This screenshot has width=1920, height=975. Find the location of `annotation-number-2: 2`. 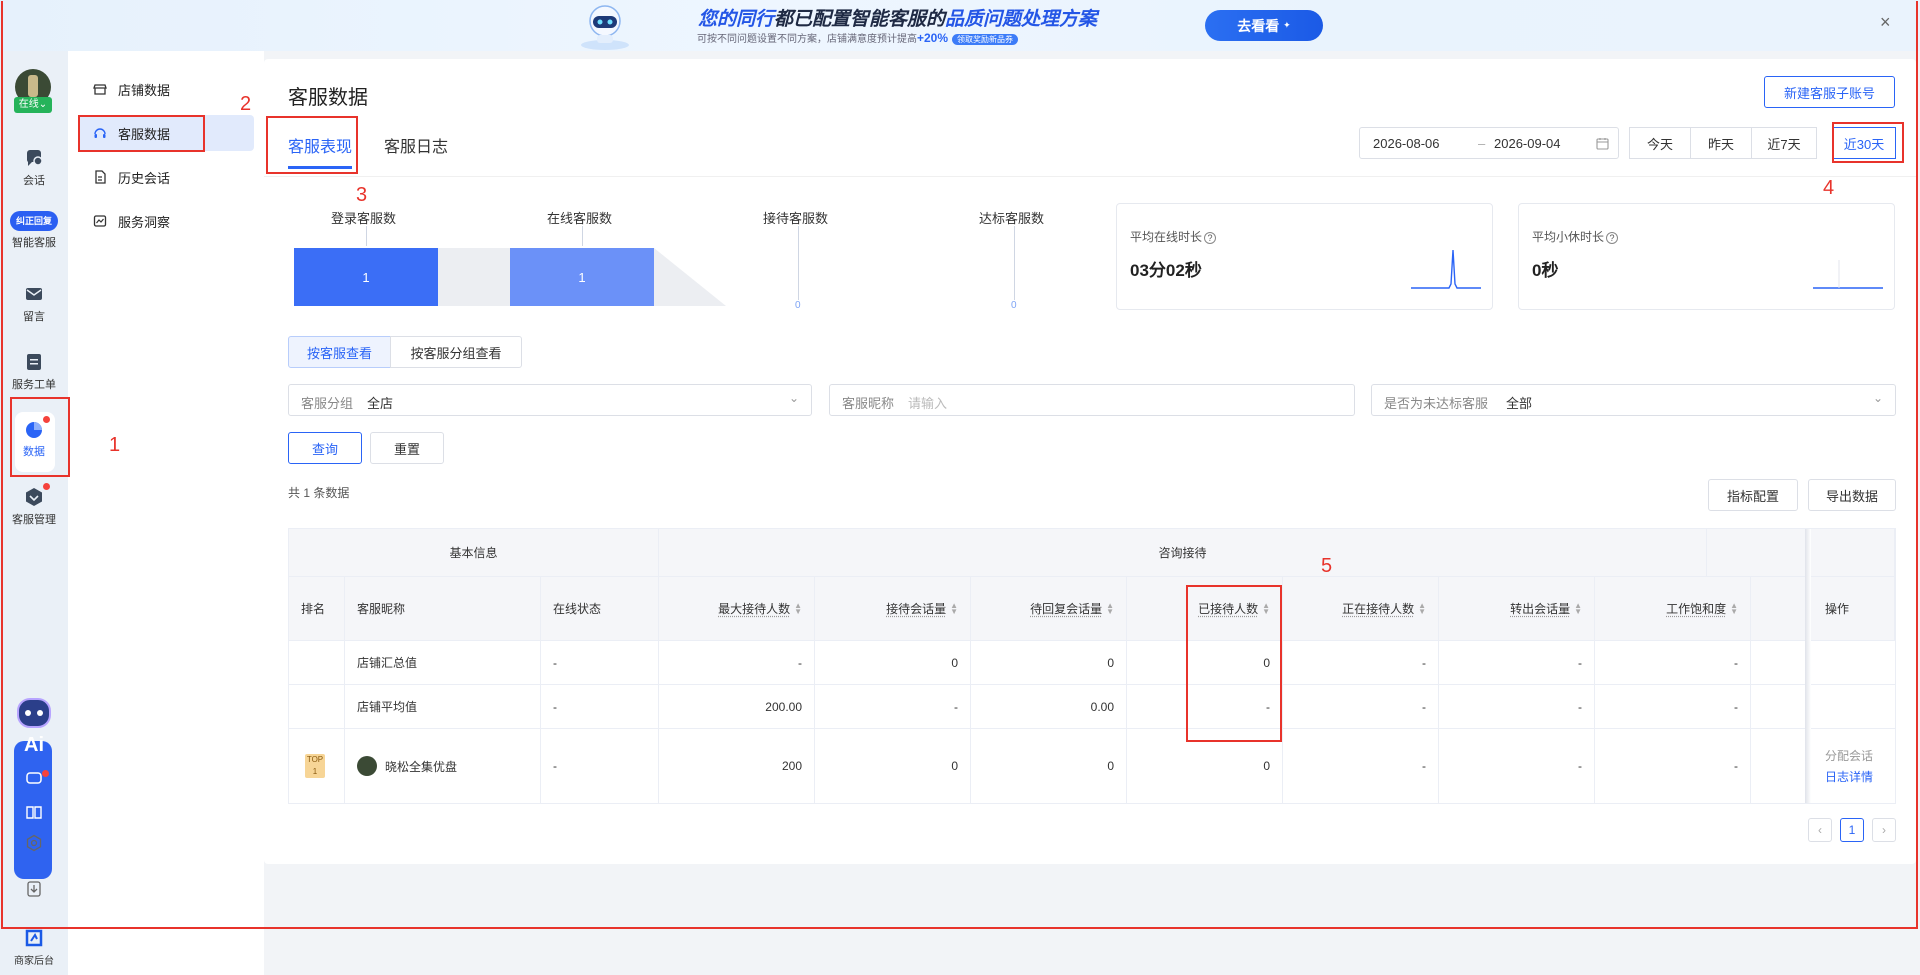

annotation-number-2: 2 is located at coordinates (246, 104).